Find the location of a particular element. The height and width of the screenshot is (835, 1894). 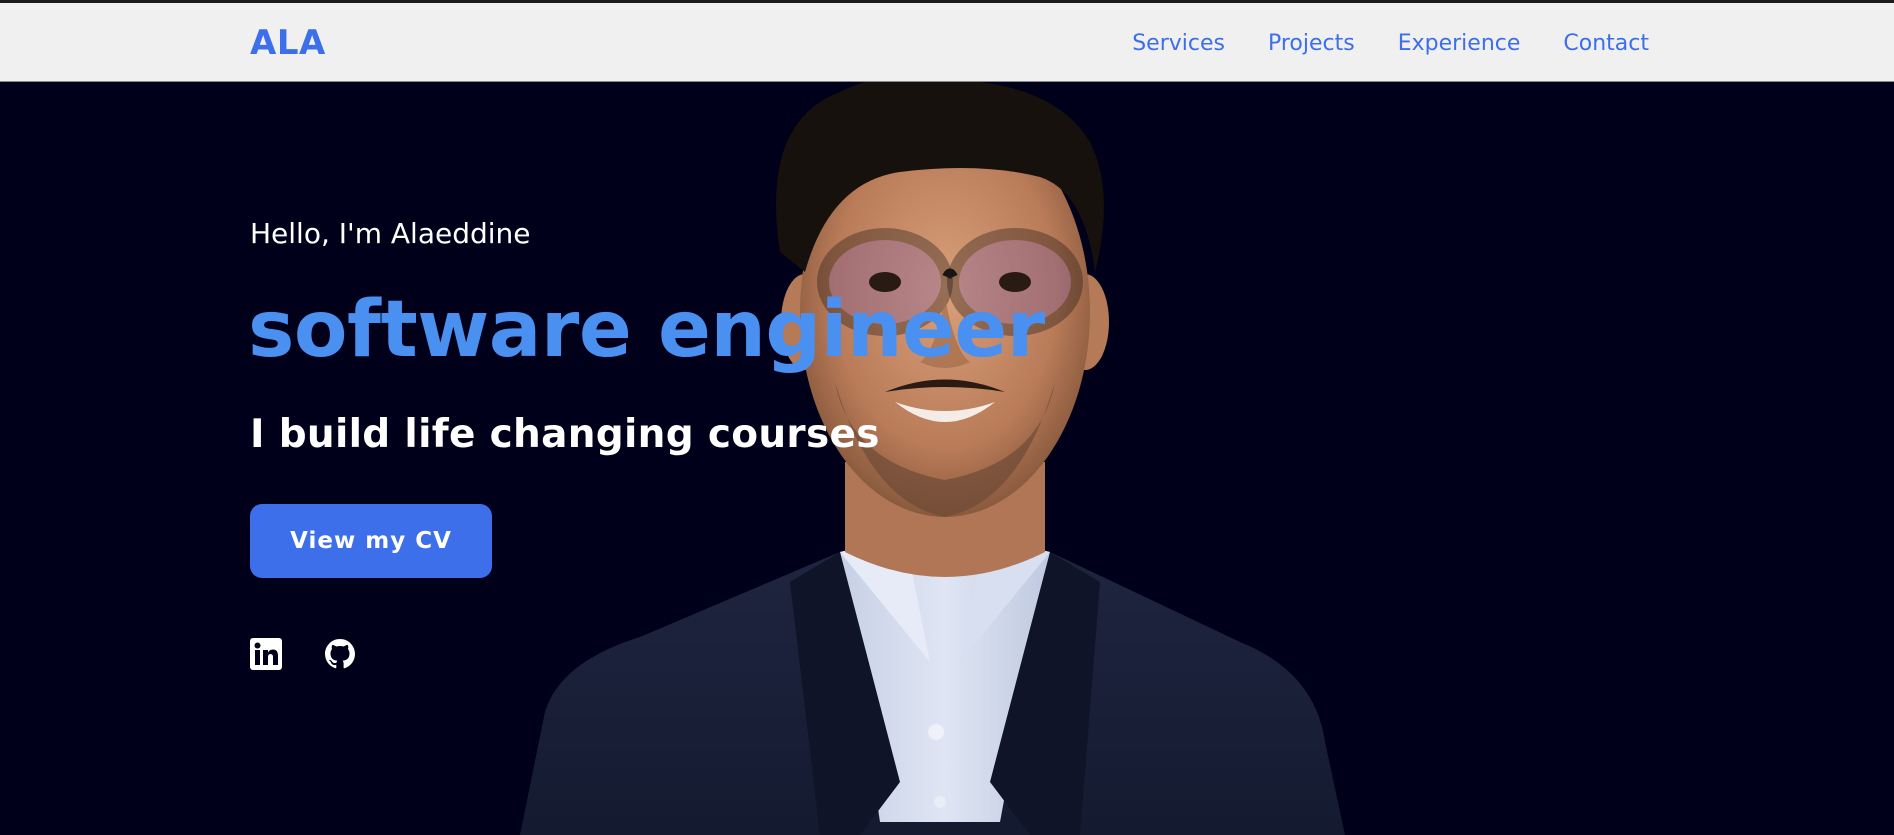

nav-link-contact: Contact is located at coordinates (1606, 43).